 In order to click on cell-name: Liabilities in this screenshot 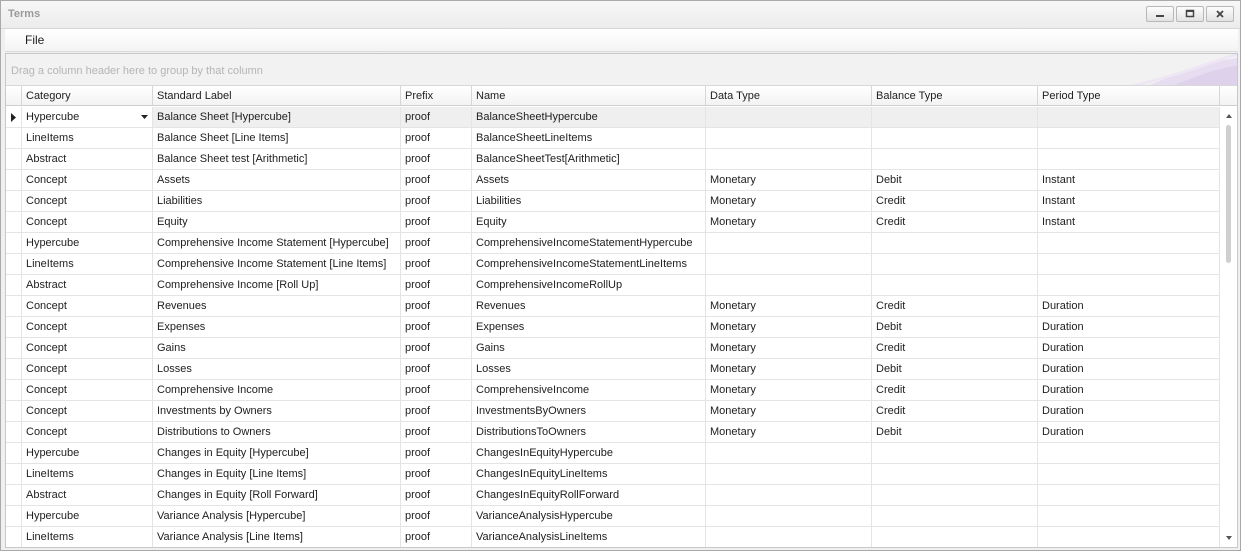, I will do `click(589, 201)`.